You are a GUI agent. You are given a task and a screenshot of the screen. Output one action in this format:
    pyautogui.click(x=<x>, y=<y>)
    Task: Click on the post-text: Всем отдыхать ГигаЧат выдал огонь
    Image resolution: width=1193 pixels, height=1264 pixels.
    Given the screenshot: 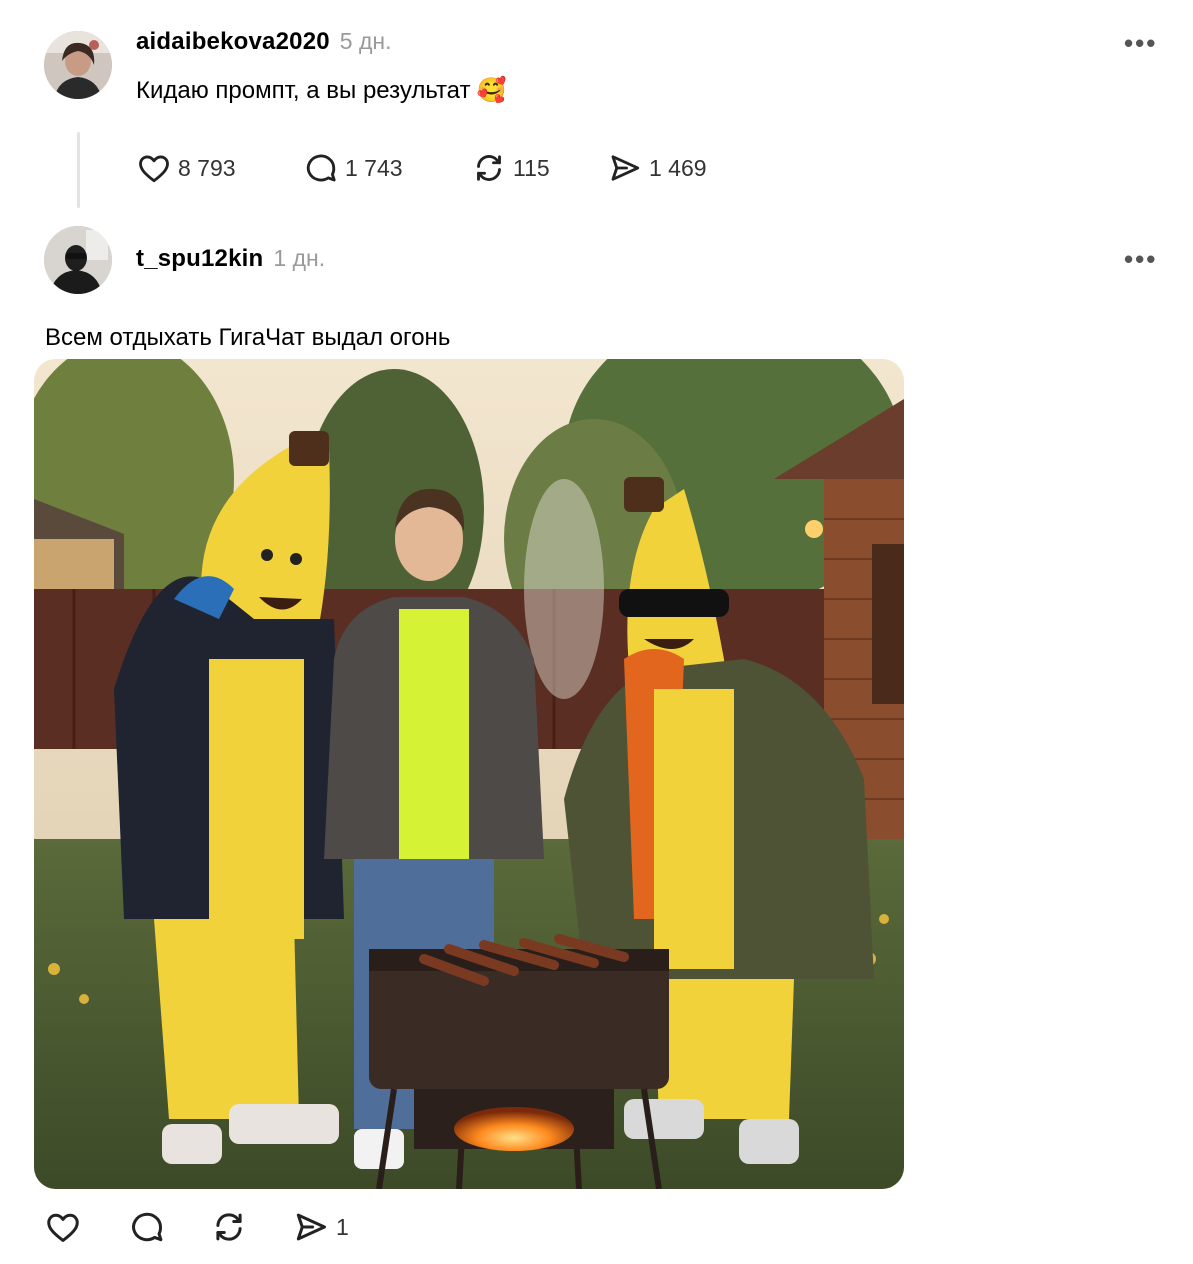 What is the action you would take?
    pyautogui.click(x=248, y=337)
    